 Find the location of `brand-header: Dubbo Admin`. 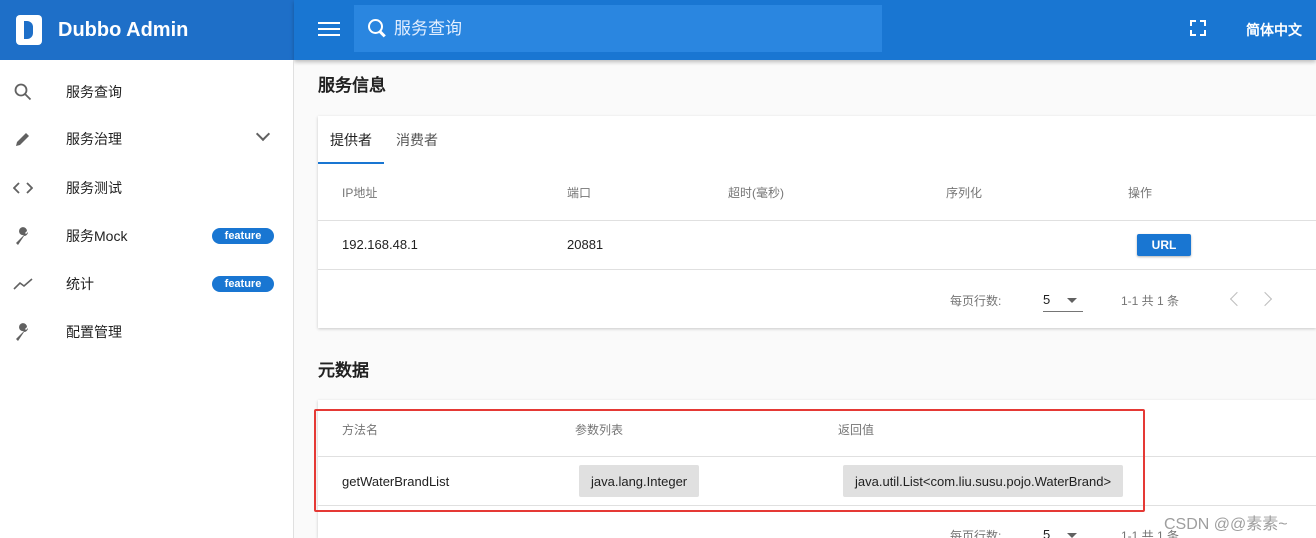

brand-header: Dubbo Admin is located at coordinates (147, 30).